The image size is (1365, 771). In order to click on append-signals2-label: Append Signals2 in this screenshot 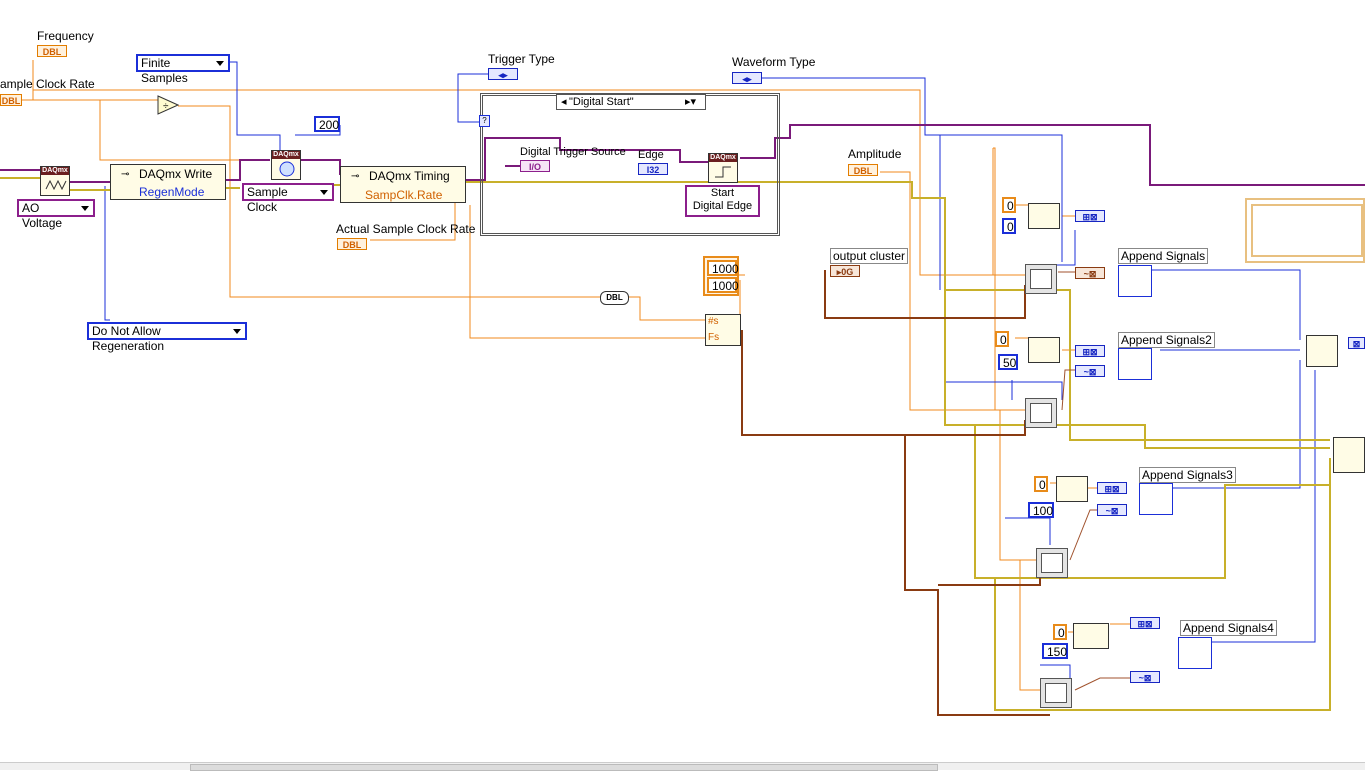, I will do `click(1166, 340)`.